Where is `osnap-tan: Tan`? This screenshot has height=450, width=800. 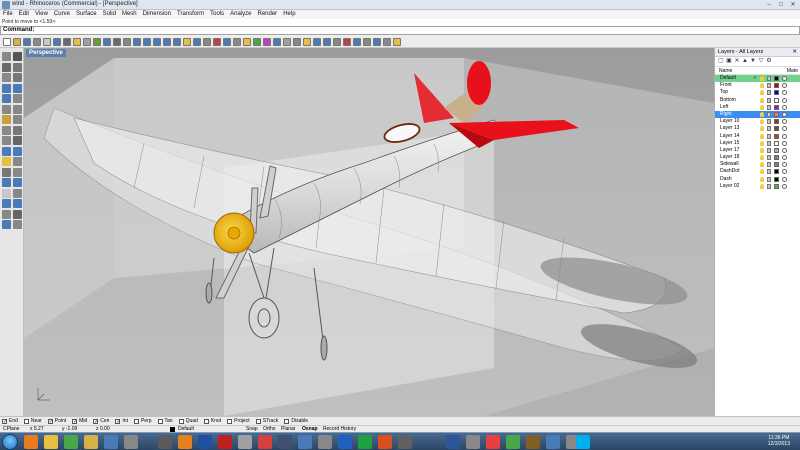
osnap-tan: Tan is located at coordinates (165, 421).